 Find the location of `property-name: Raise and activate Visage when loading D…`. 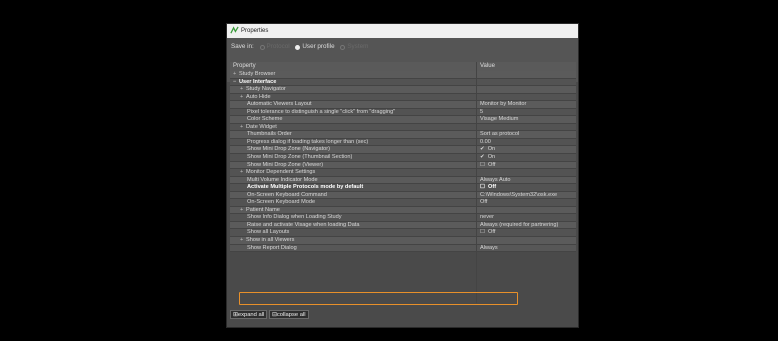

property-name: Raise and activate Visage when loading D… is located at coordinates (303, 226).